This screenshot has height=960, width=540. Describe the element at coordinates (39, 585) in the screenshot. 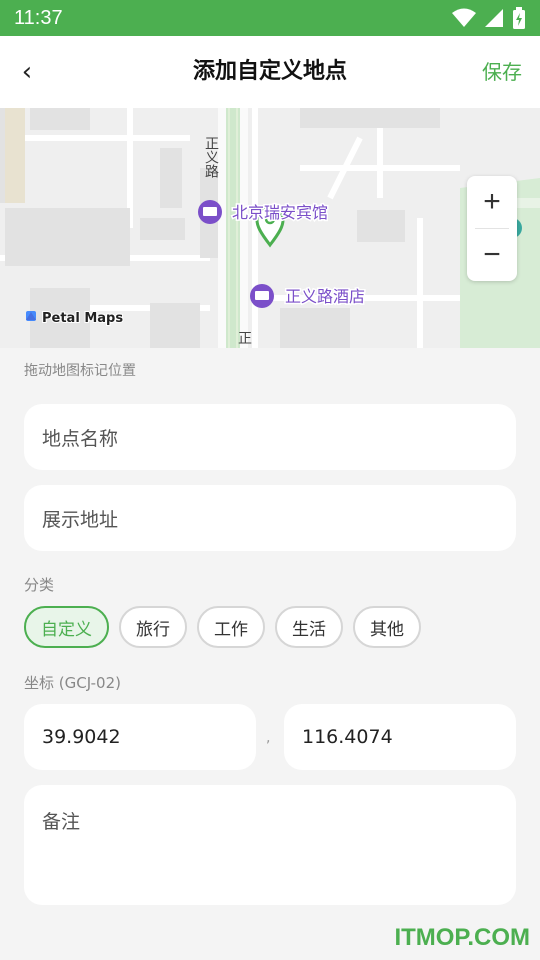

I see `category-label: 分类` at that location.